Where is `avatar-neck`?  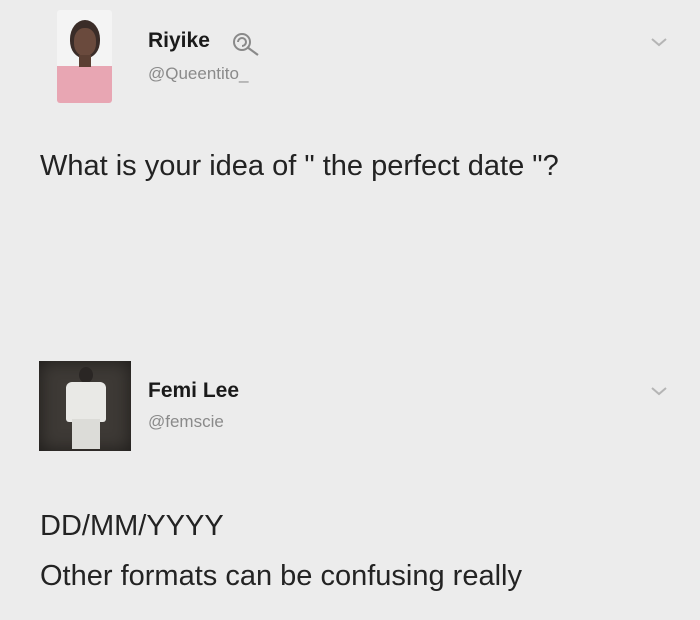
avatar-neck is located at coordinates (85, 61).